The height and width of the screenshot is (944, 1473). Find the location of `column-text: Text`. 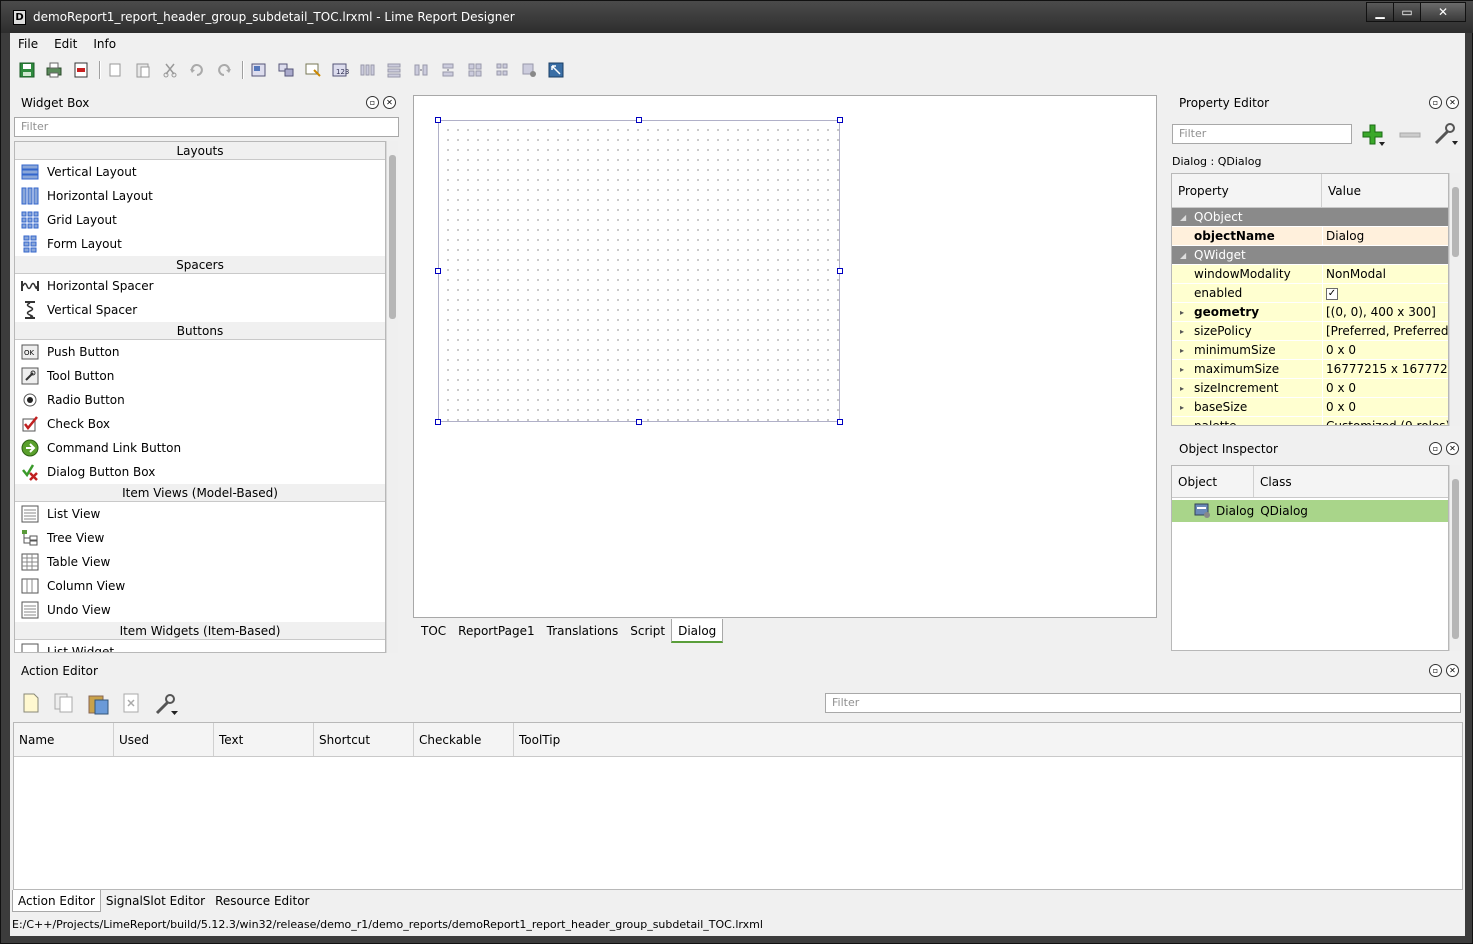

column-text: Text is located at coordinates (264, 739).